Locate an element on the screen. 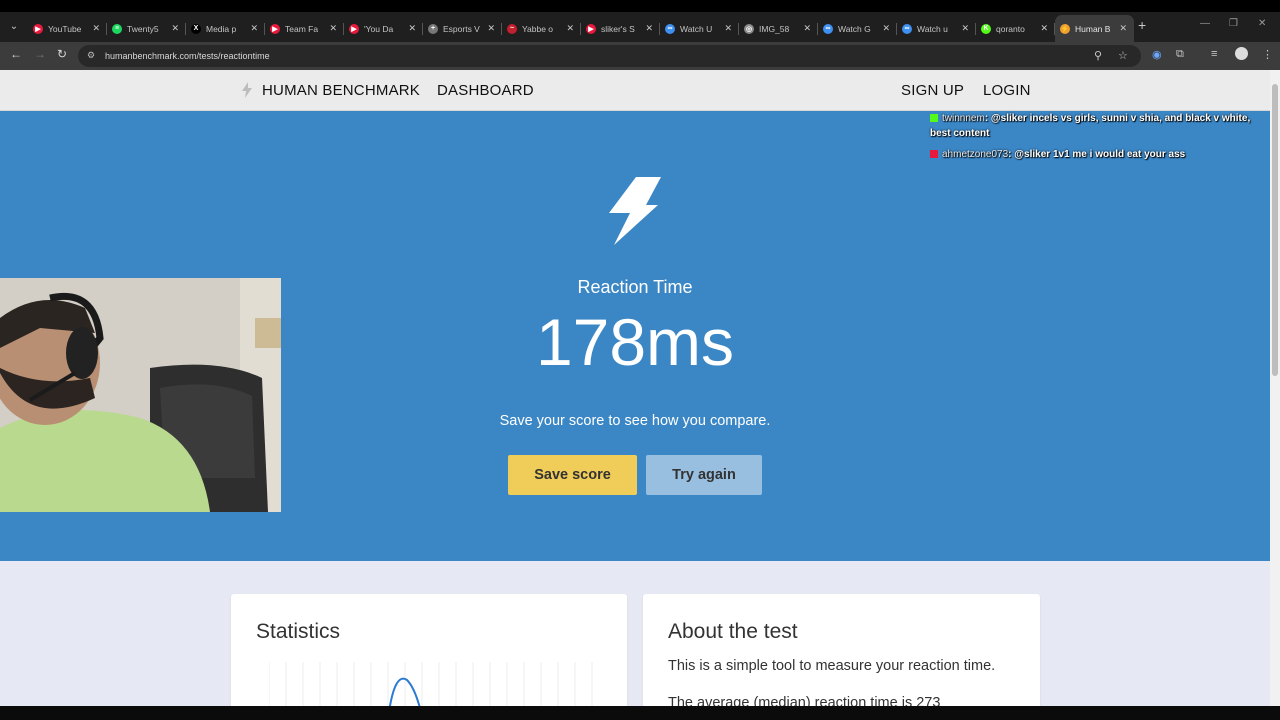 The image size is (1280, 720). scrollbar-thumb is located at coordinates (1275, 230).